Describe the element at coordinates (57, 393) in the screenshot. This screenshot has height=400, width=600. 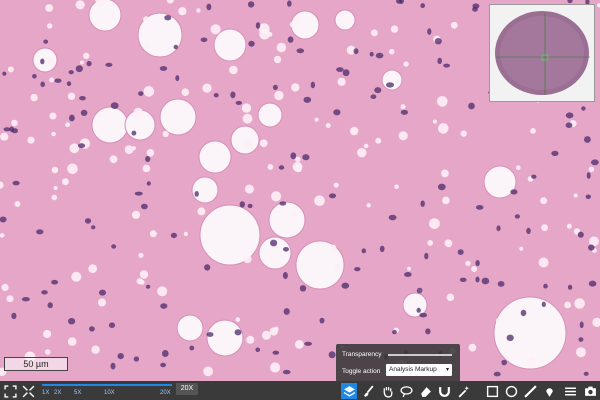
I see `zoom-tick: 2X` at that location.